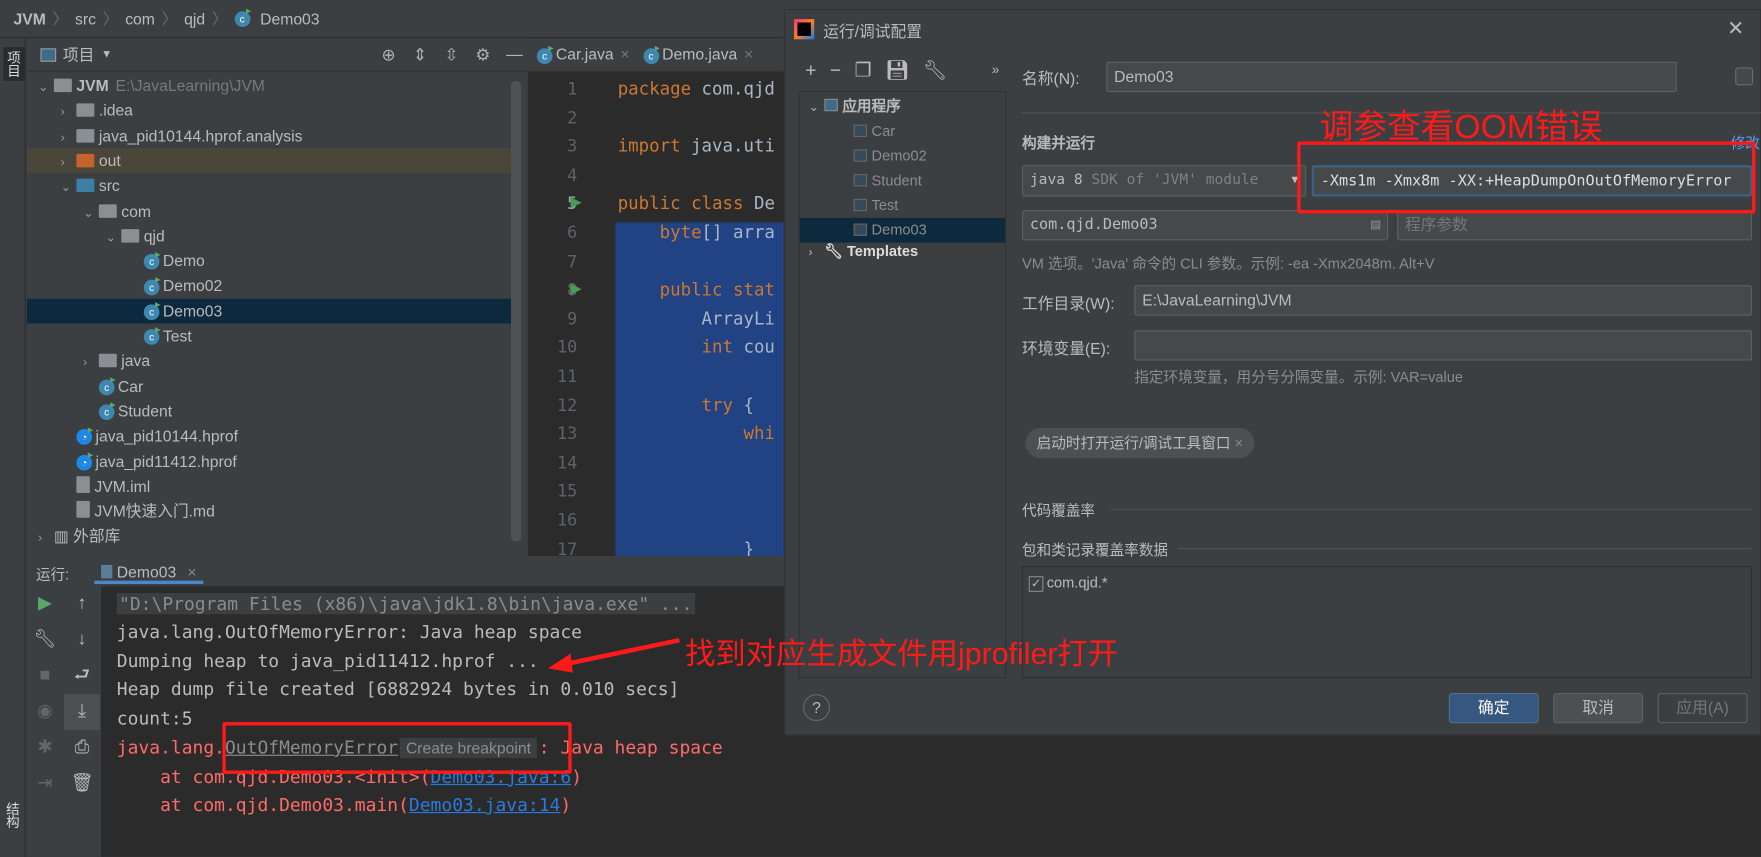  I want to click on editor-tab: c Car.java ×, so click(583, 54).